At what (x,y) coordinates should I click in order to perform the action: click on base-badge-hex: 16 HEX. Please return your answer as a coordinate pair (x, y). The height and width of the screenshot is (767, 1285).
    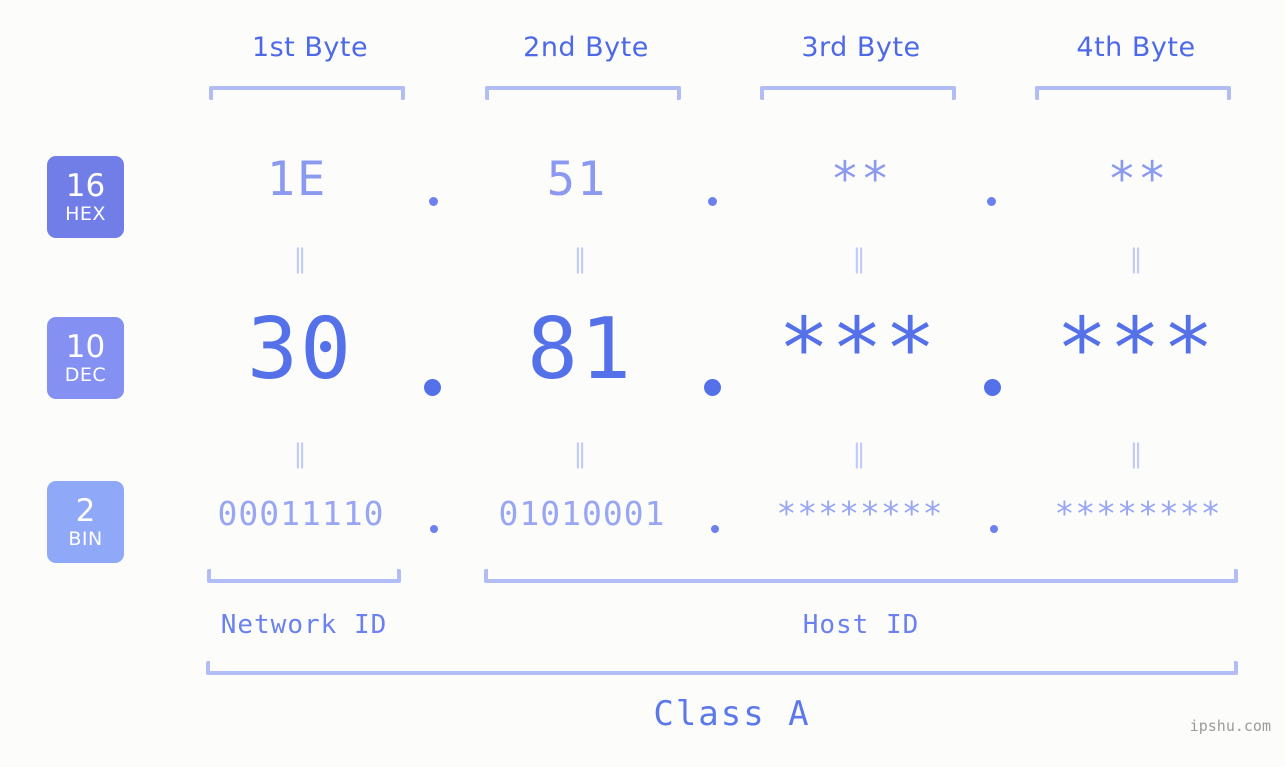
    Looking at the image, I should click on (85, 197).